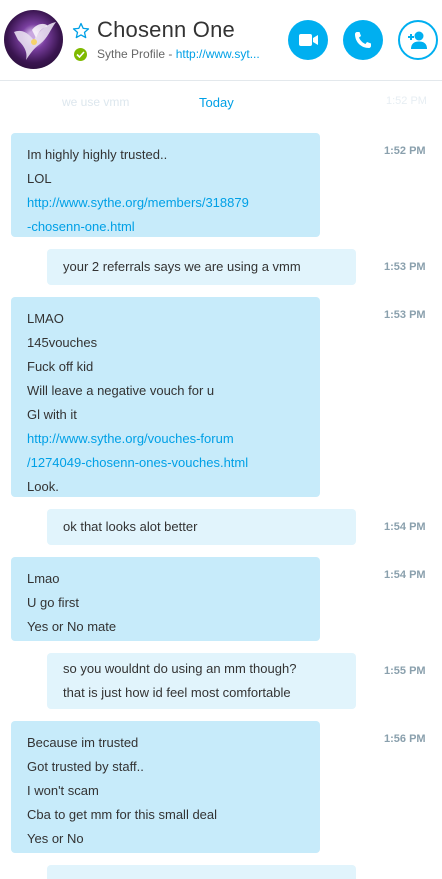  I want to click on profile-label: Sythe Profile -, so click(136, 54).